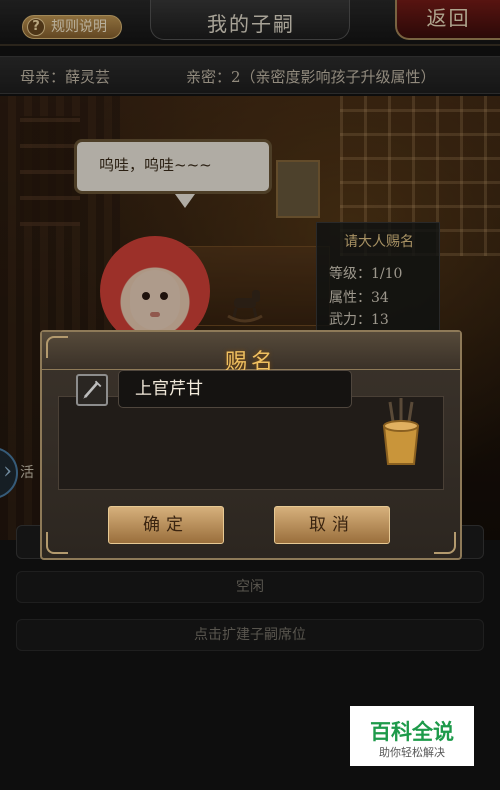  Describe the element at coordinates (412, 752) in the screenshot. I see `watermark-tagline: 助你轻松解决` at that location.